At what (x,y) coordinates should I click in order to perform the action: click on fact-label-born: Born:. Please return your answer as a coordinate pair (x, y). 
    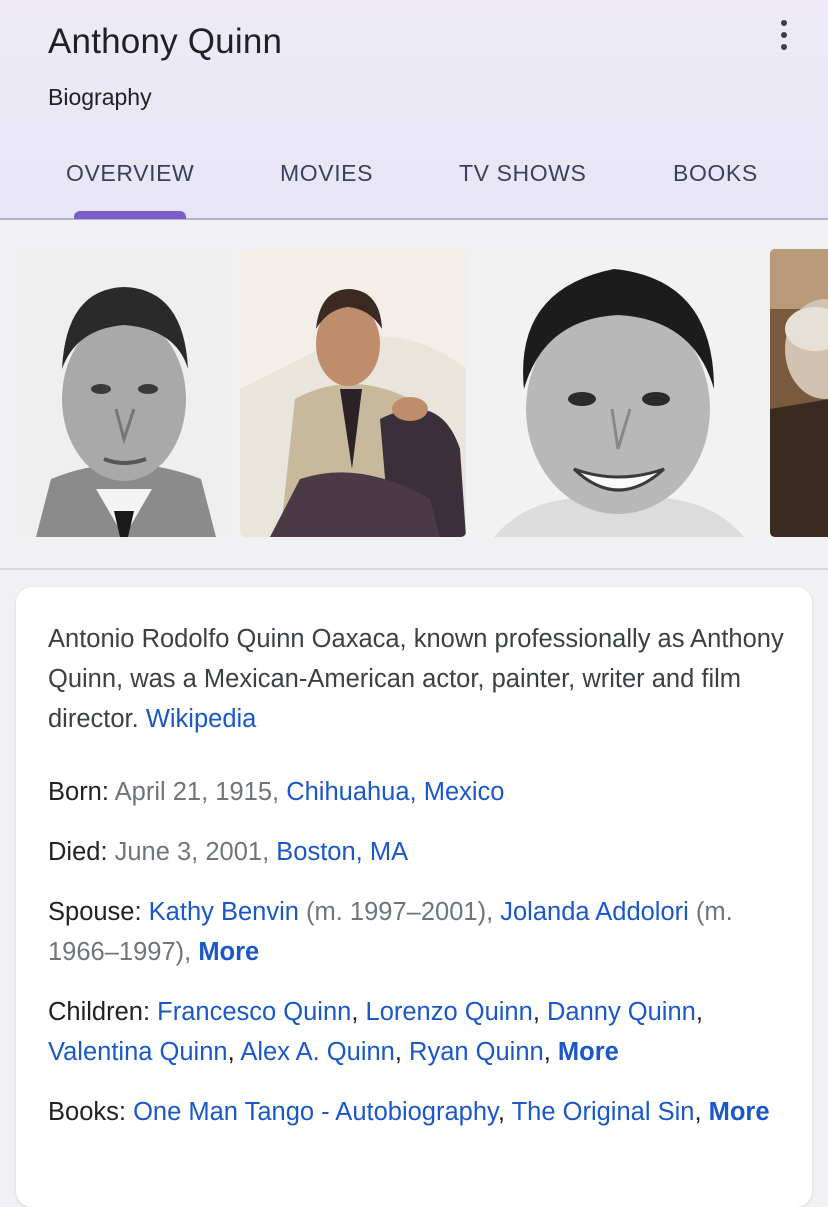
    Looking at the image, I should click on (78, 792).